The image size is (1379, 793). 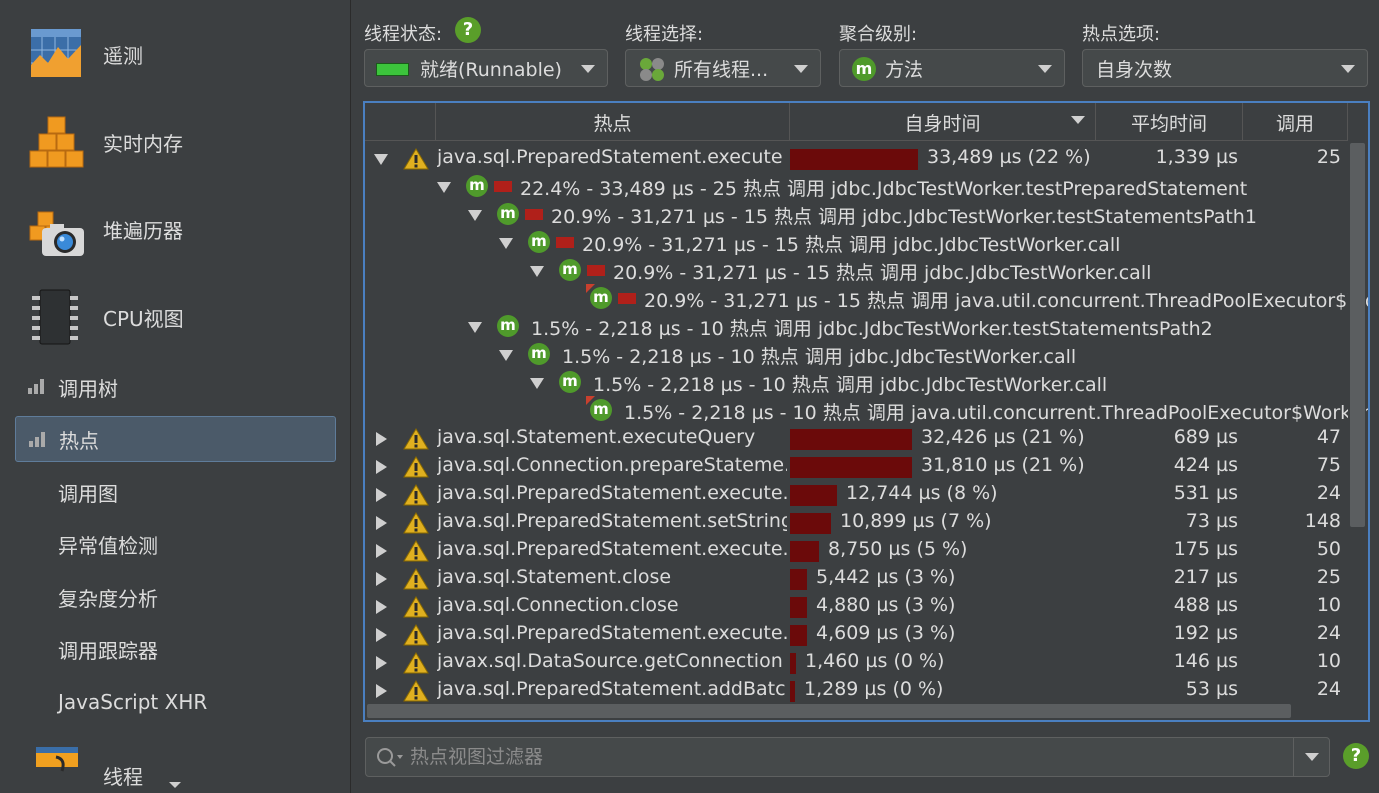 What do you see at coordinates (1205, 493) in the screenshot?
I see `average-time-value: 531 µs` at bounding box center [1205, 493].